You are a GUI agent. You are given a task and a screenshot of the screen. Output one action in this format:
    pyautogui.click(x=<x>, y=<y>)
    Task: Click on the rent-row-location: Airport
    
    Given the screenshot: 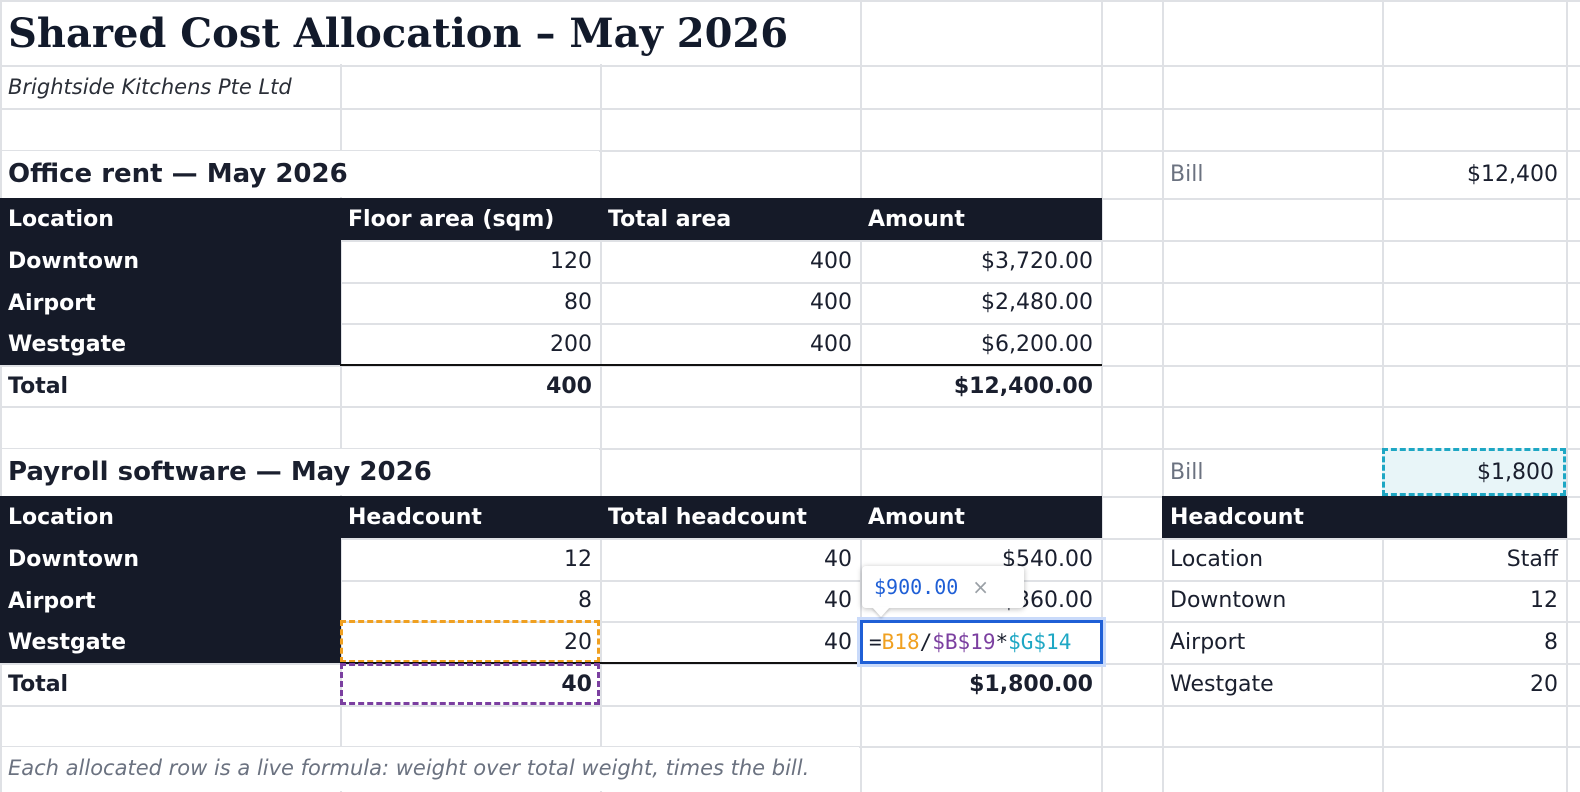 What is the action you would take?
    pyautogui.click(x=170, y=303)
    